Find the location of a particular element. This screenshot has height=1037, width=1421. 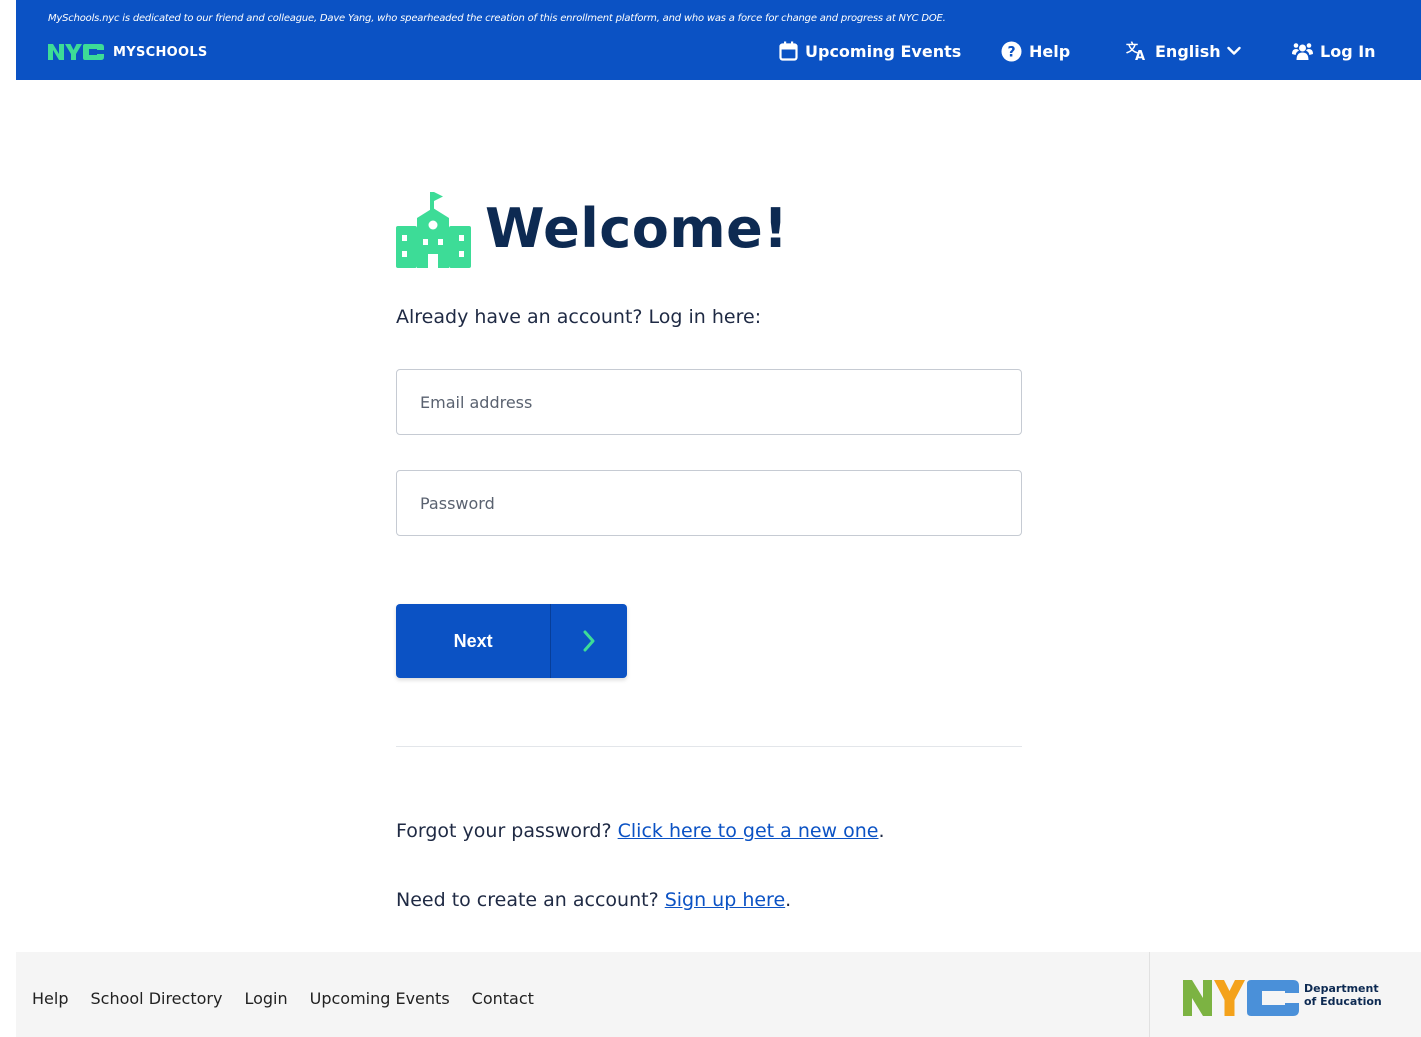

users-icon is located at coordinates (1302, 51).